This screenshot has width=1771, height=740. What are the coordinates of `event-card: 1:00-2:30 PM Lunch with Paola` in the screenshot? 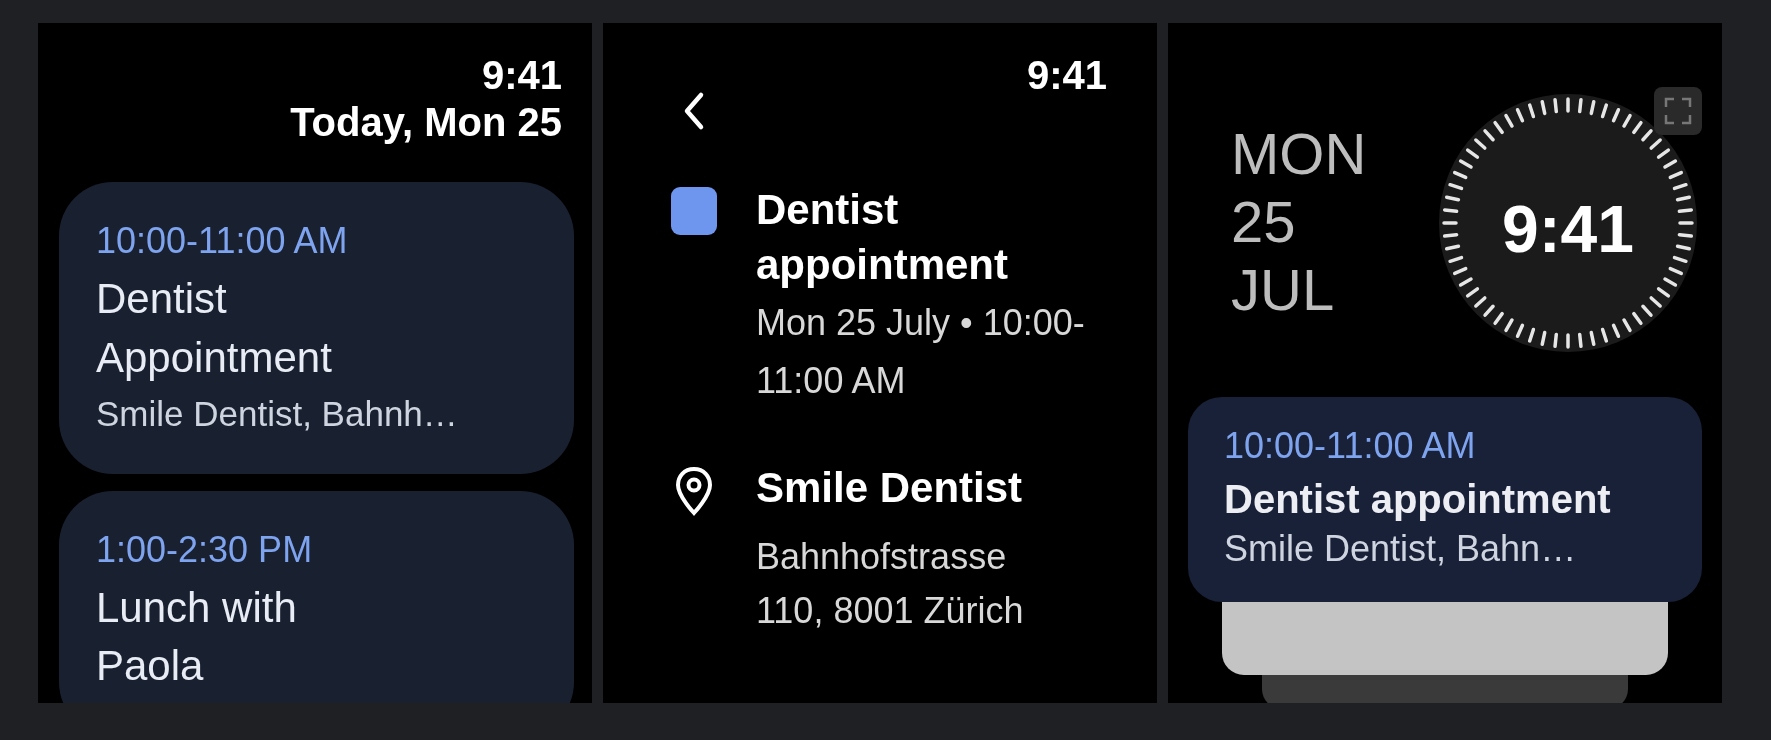 It's located at (316, 596).